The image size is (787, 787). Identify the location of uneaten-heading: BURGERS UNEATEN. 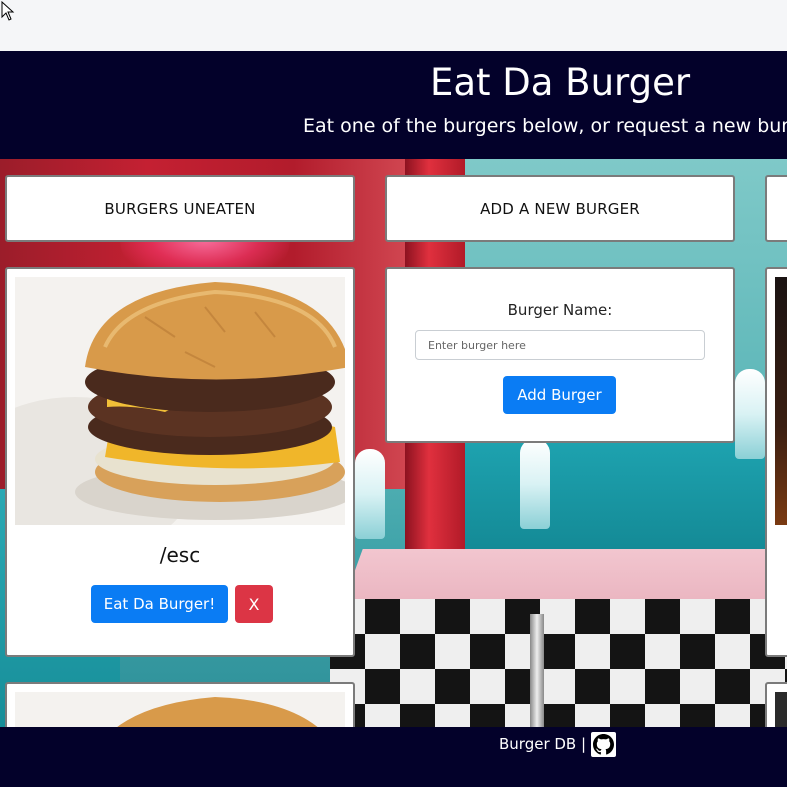
(180, 208).